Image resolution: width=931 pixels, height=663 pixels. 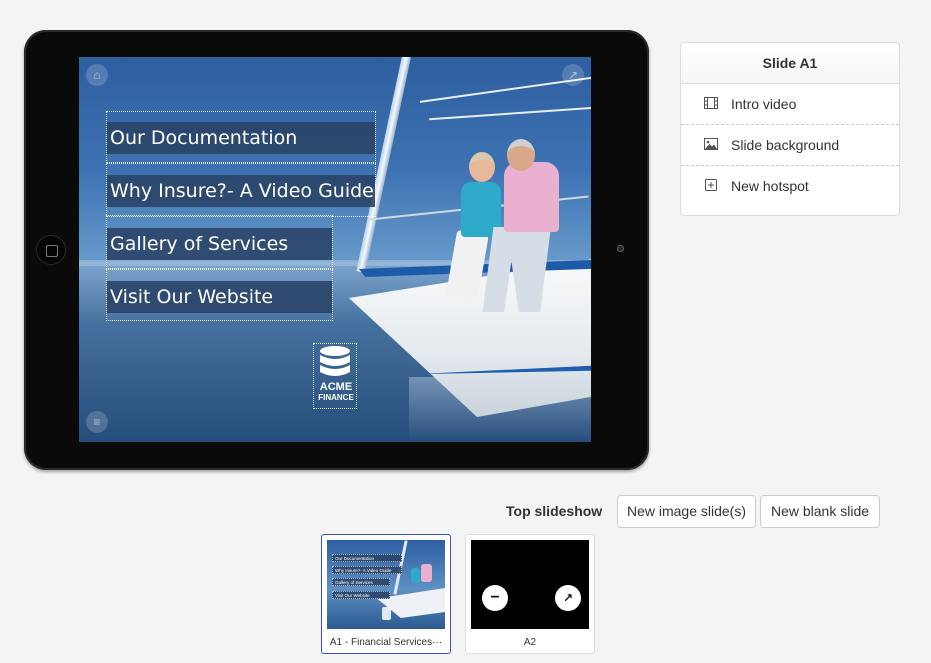 What do you see at coordinates (336, 387) in the screenshot?
I see `logo-line1: ACME` at bounding box center [336, 387].